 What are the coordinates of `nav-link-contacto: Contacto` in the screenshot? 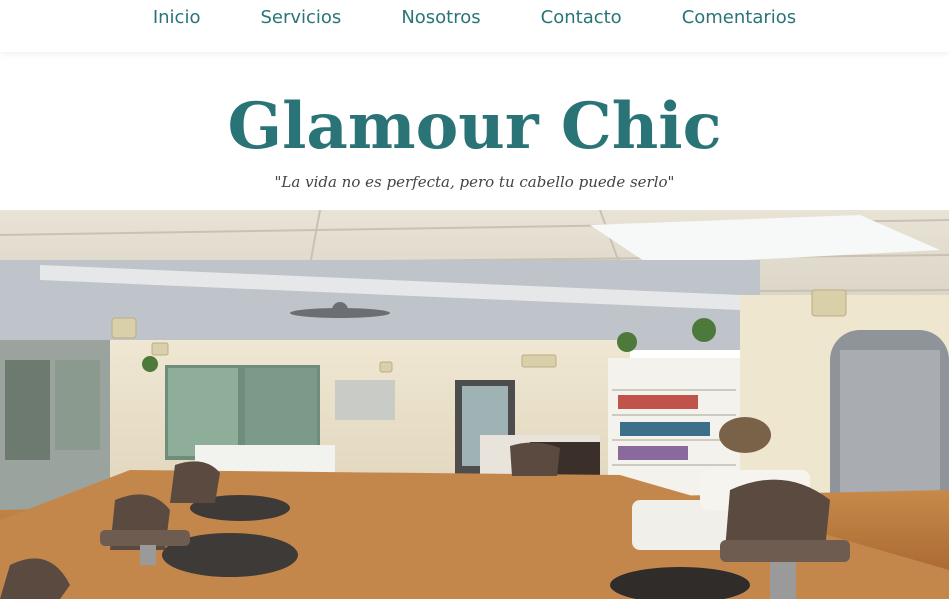 It's located at (581, 15).